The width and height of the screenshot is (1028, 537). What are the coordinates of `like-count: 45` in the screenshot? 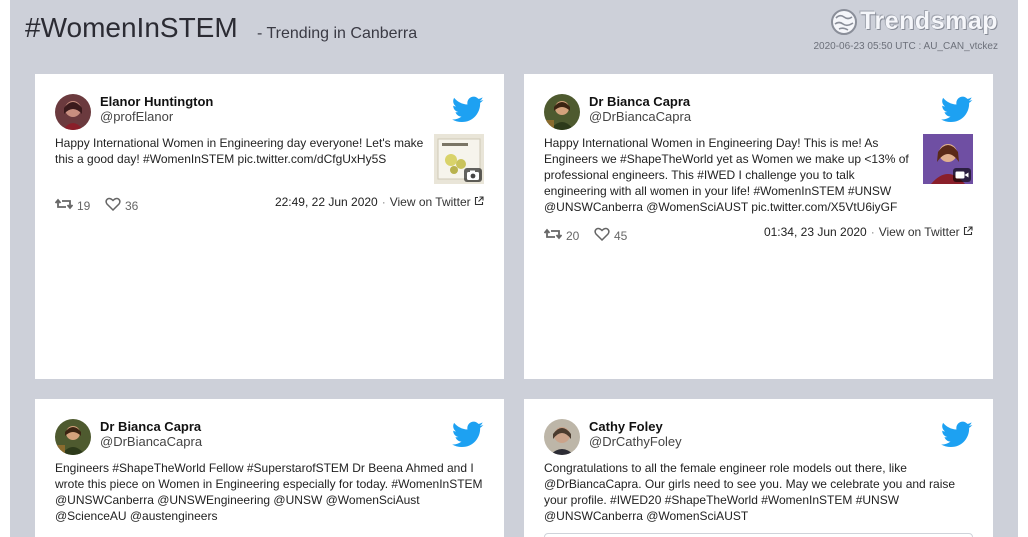 It's located at (610, 234).